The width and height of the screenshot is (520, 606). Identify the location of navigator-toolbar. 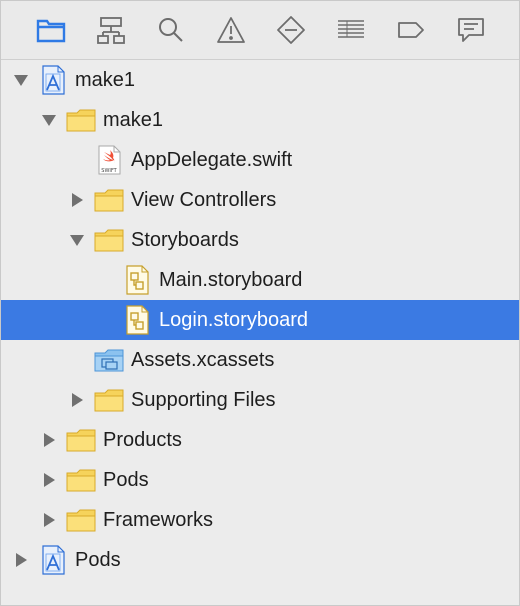
(260, 30).